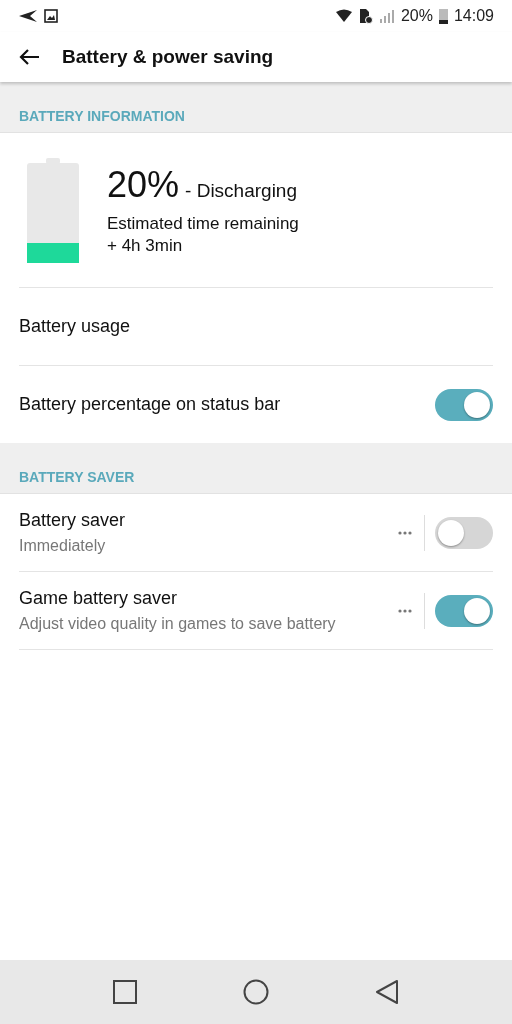  What do you see at coordinates (99, 598) in the screenshot?
I see `setting-title: Game battery saver` at bounding box center [99, 598].